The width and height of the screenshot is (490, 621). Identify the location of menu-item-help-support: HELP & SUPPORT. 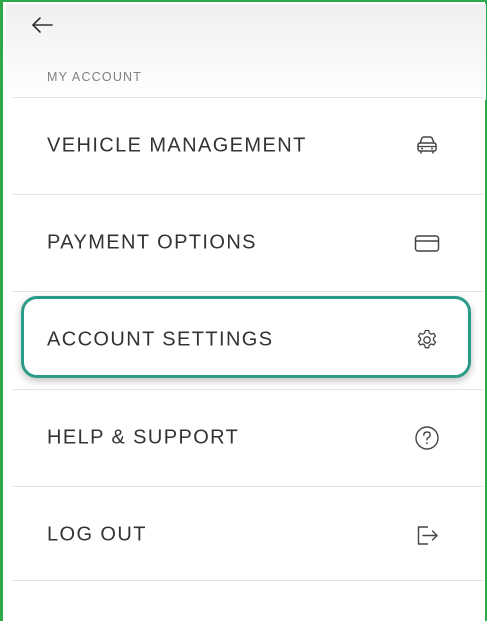
(248, 437).